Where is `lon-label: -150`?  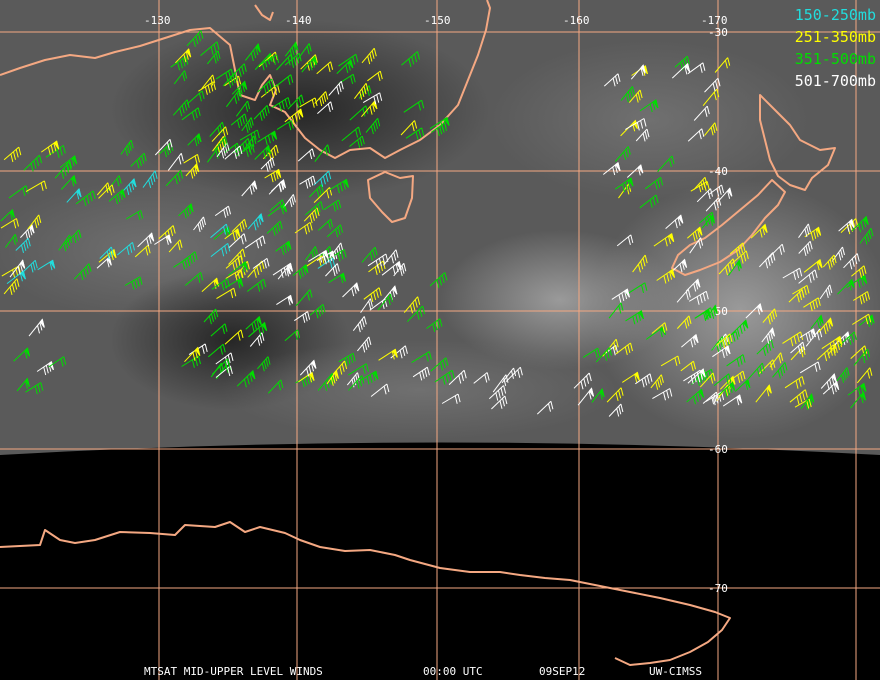 lon-label: -150 is located at coordinates (437, 20).